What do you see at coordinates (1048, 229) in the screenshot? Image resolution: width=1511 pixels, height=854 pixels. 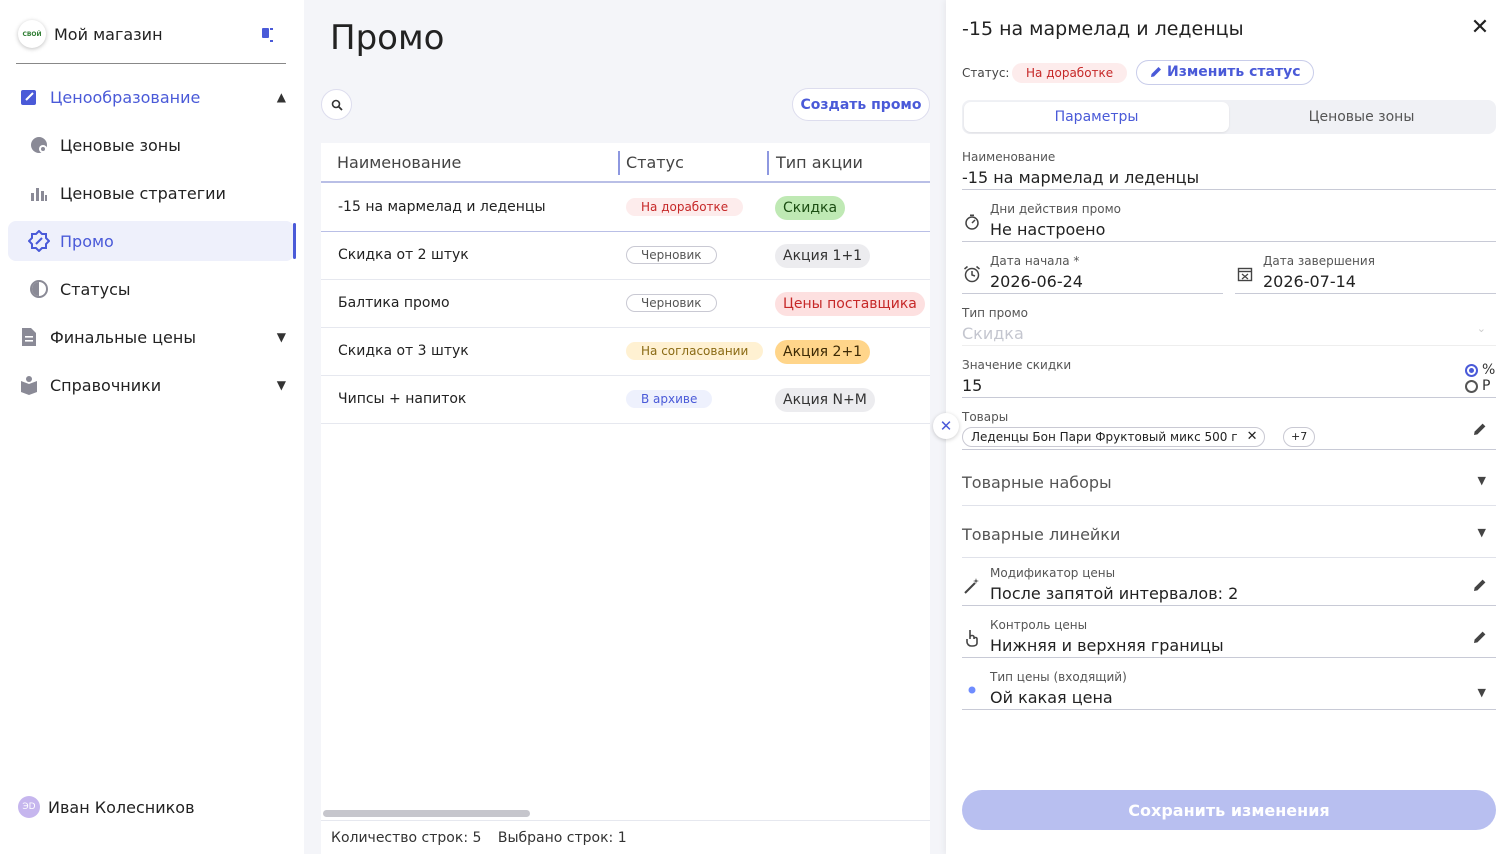 I see `field-value: Не настроено` at bounding box center [1048, 229].